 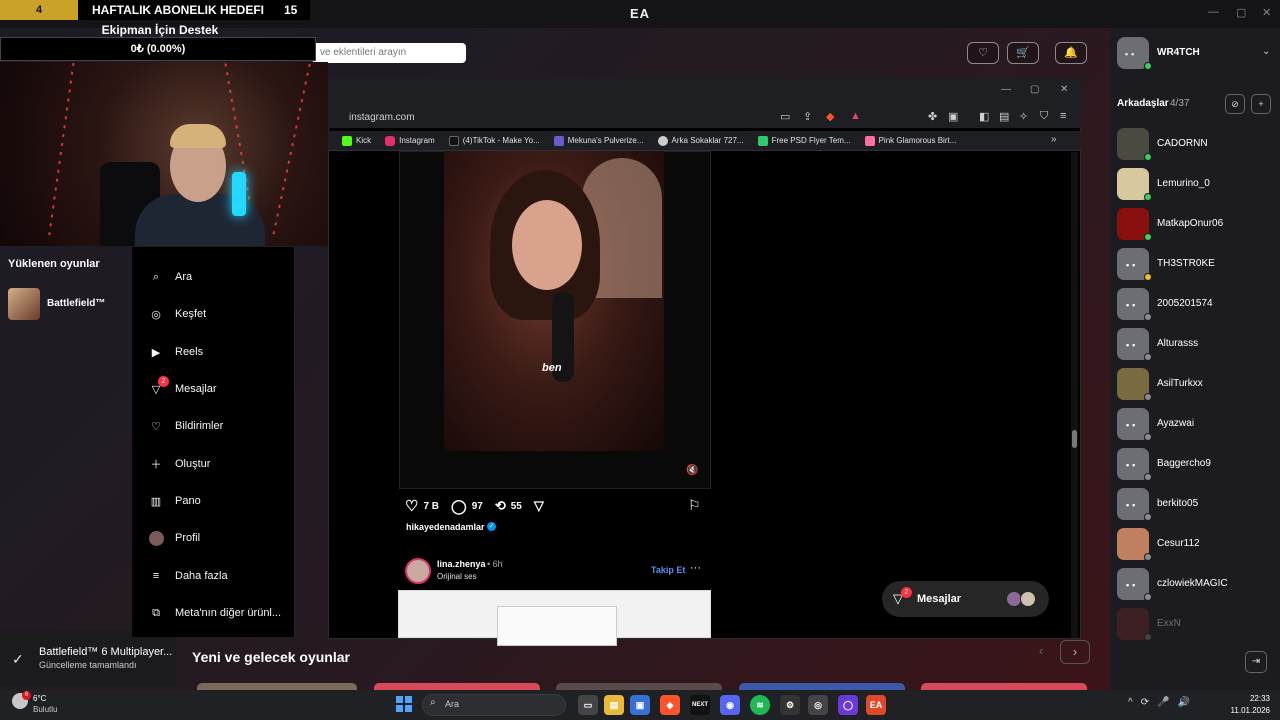 What do you see at coordinates (1197, 385) in the screenshot?
I see `friend-row: AsilTurkxx` at bounding box center [1197, 385].